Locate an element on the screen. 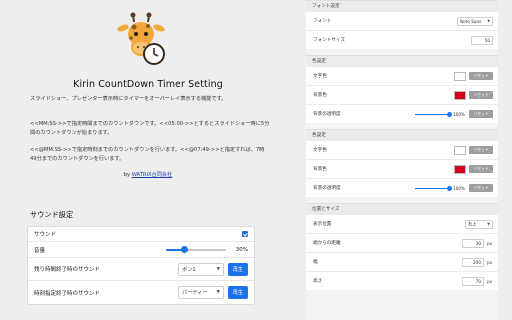 This screenshot has width=512, height=320. sound-enable-label: サウンド is located at coordinates (45, 235).